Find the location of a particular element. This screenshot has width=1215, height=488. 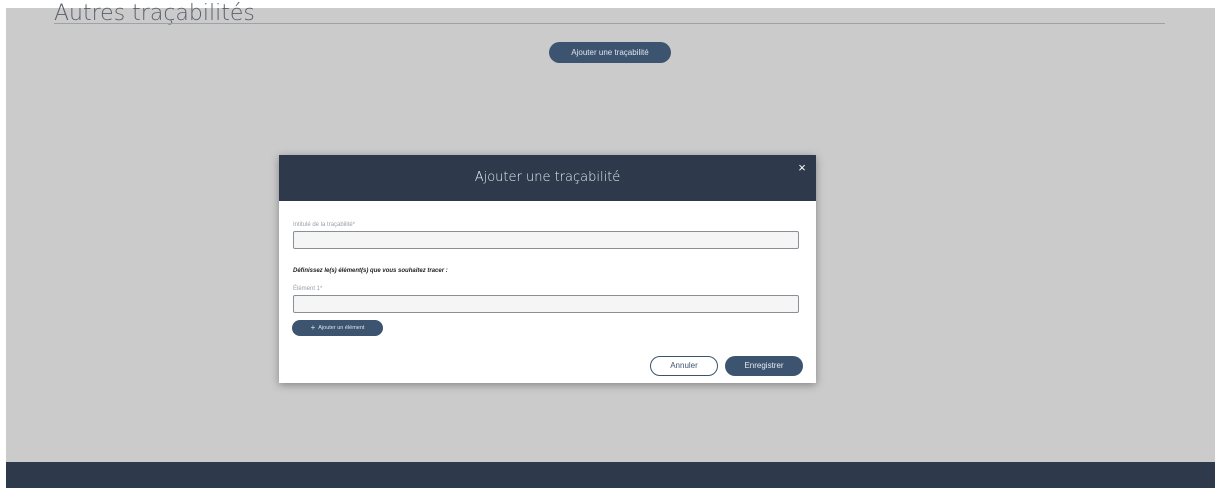

add-element-button: + Ajouter un élément is located at coordinates (337, 328).